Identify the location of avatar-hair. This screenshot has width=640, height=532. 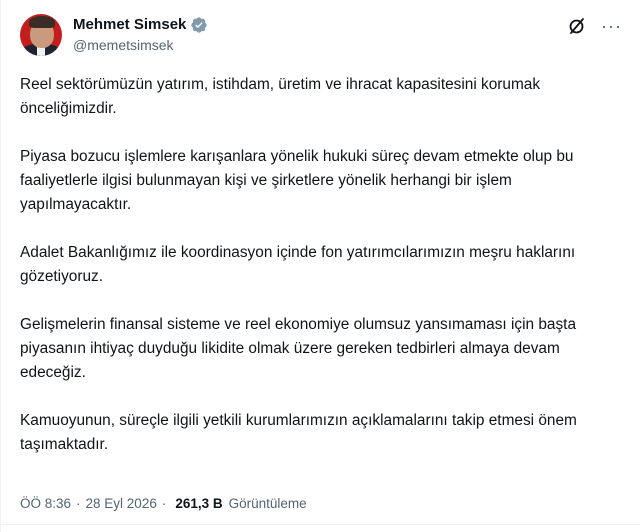
(42, 22).